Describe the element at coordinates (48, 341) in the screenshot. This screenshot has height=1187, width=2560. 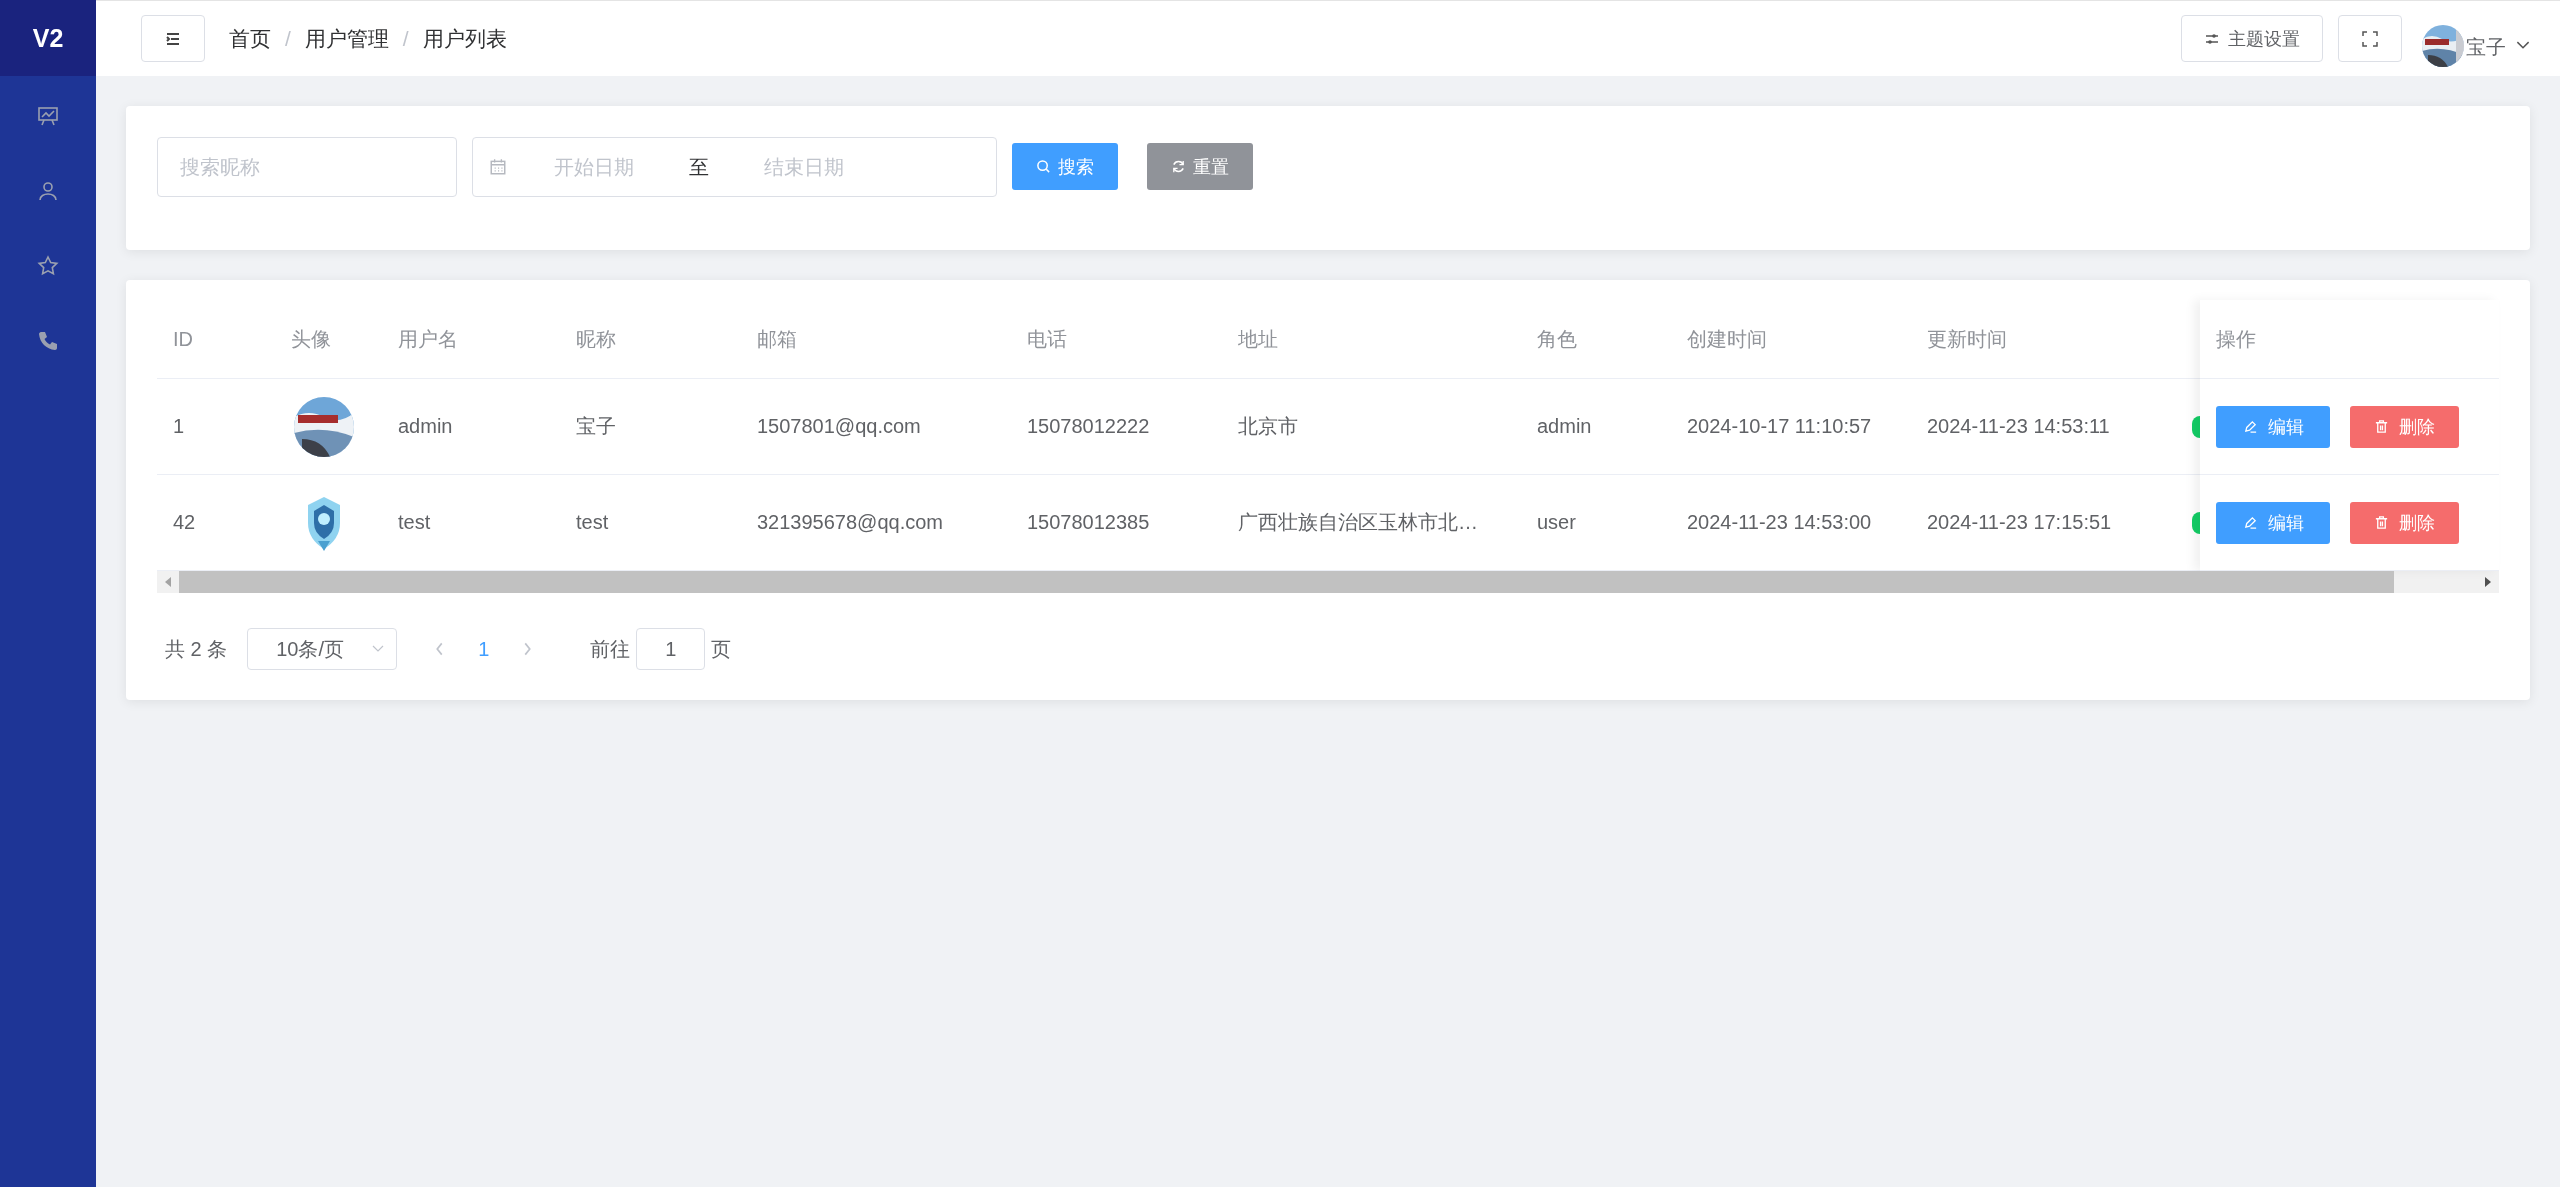
I see `phone-icon` at that location.